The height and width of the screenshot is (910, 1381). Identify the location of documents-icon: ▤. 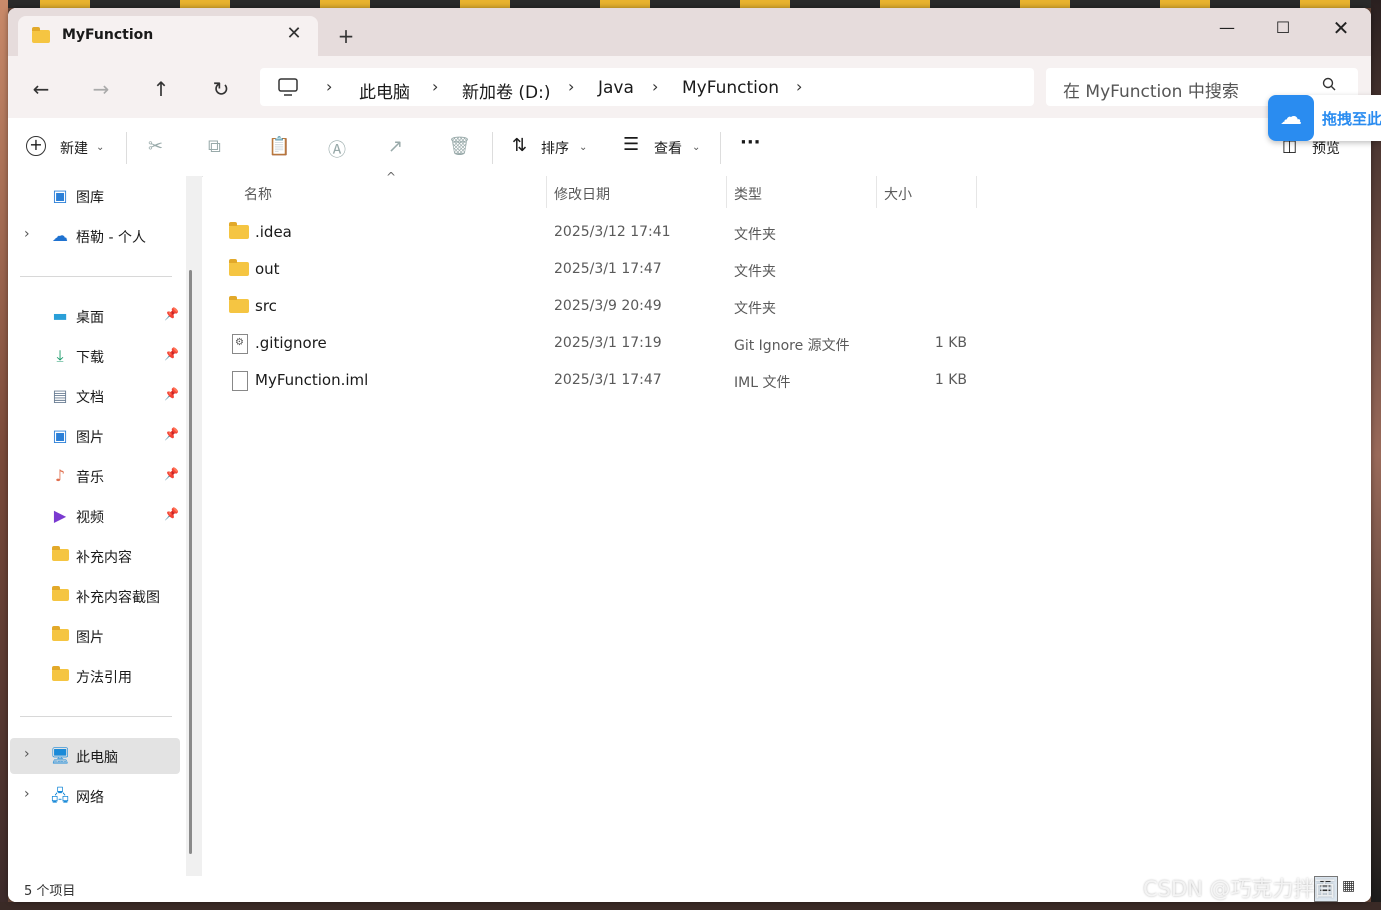
(60, 395).